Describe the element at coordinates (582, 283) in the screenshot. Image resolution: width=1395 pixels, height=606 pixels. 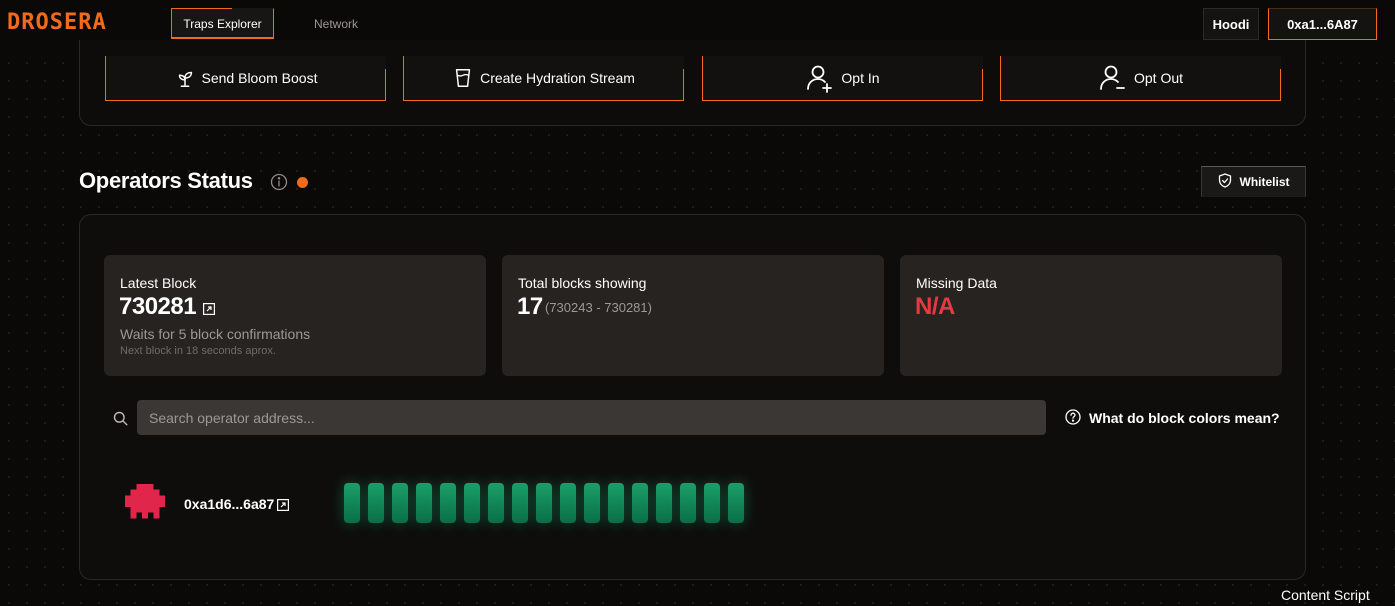
I see `card-label: Total blocks showing` at that location.